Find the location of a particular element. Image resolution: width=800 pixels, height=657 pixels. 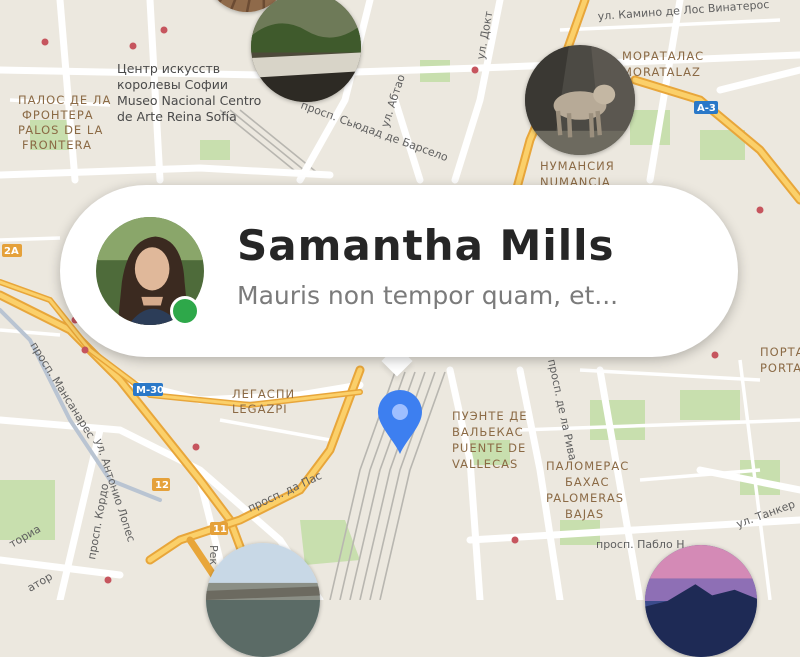

street-rek: Рек is located at coordinates (213, 555).